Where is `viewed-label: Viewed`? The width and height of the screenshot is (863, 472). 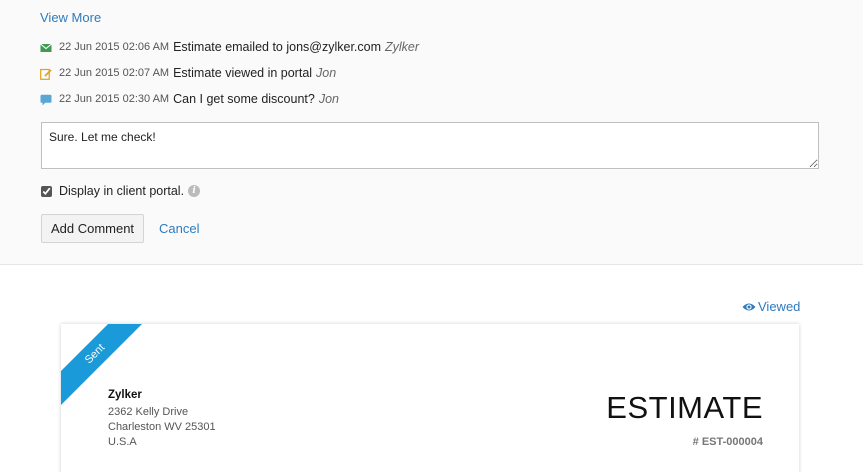 viewed-label: Viewed is located at coordinates (779, 306).